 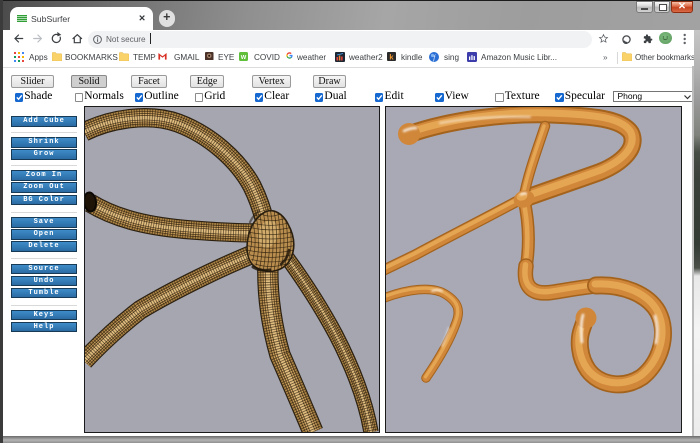 I want to click on svg-text: W, so click(x=244, y=58).